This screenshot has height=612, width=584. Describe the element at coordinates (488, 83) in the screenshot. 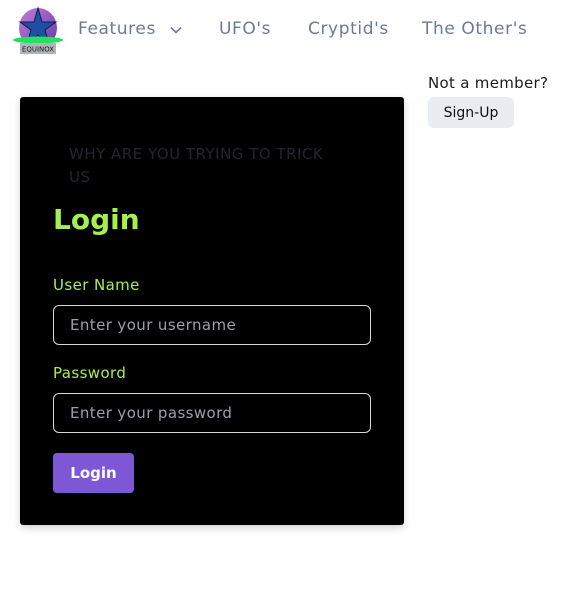

I see `not-a-member-text: Not a member?` at that location.